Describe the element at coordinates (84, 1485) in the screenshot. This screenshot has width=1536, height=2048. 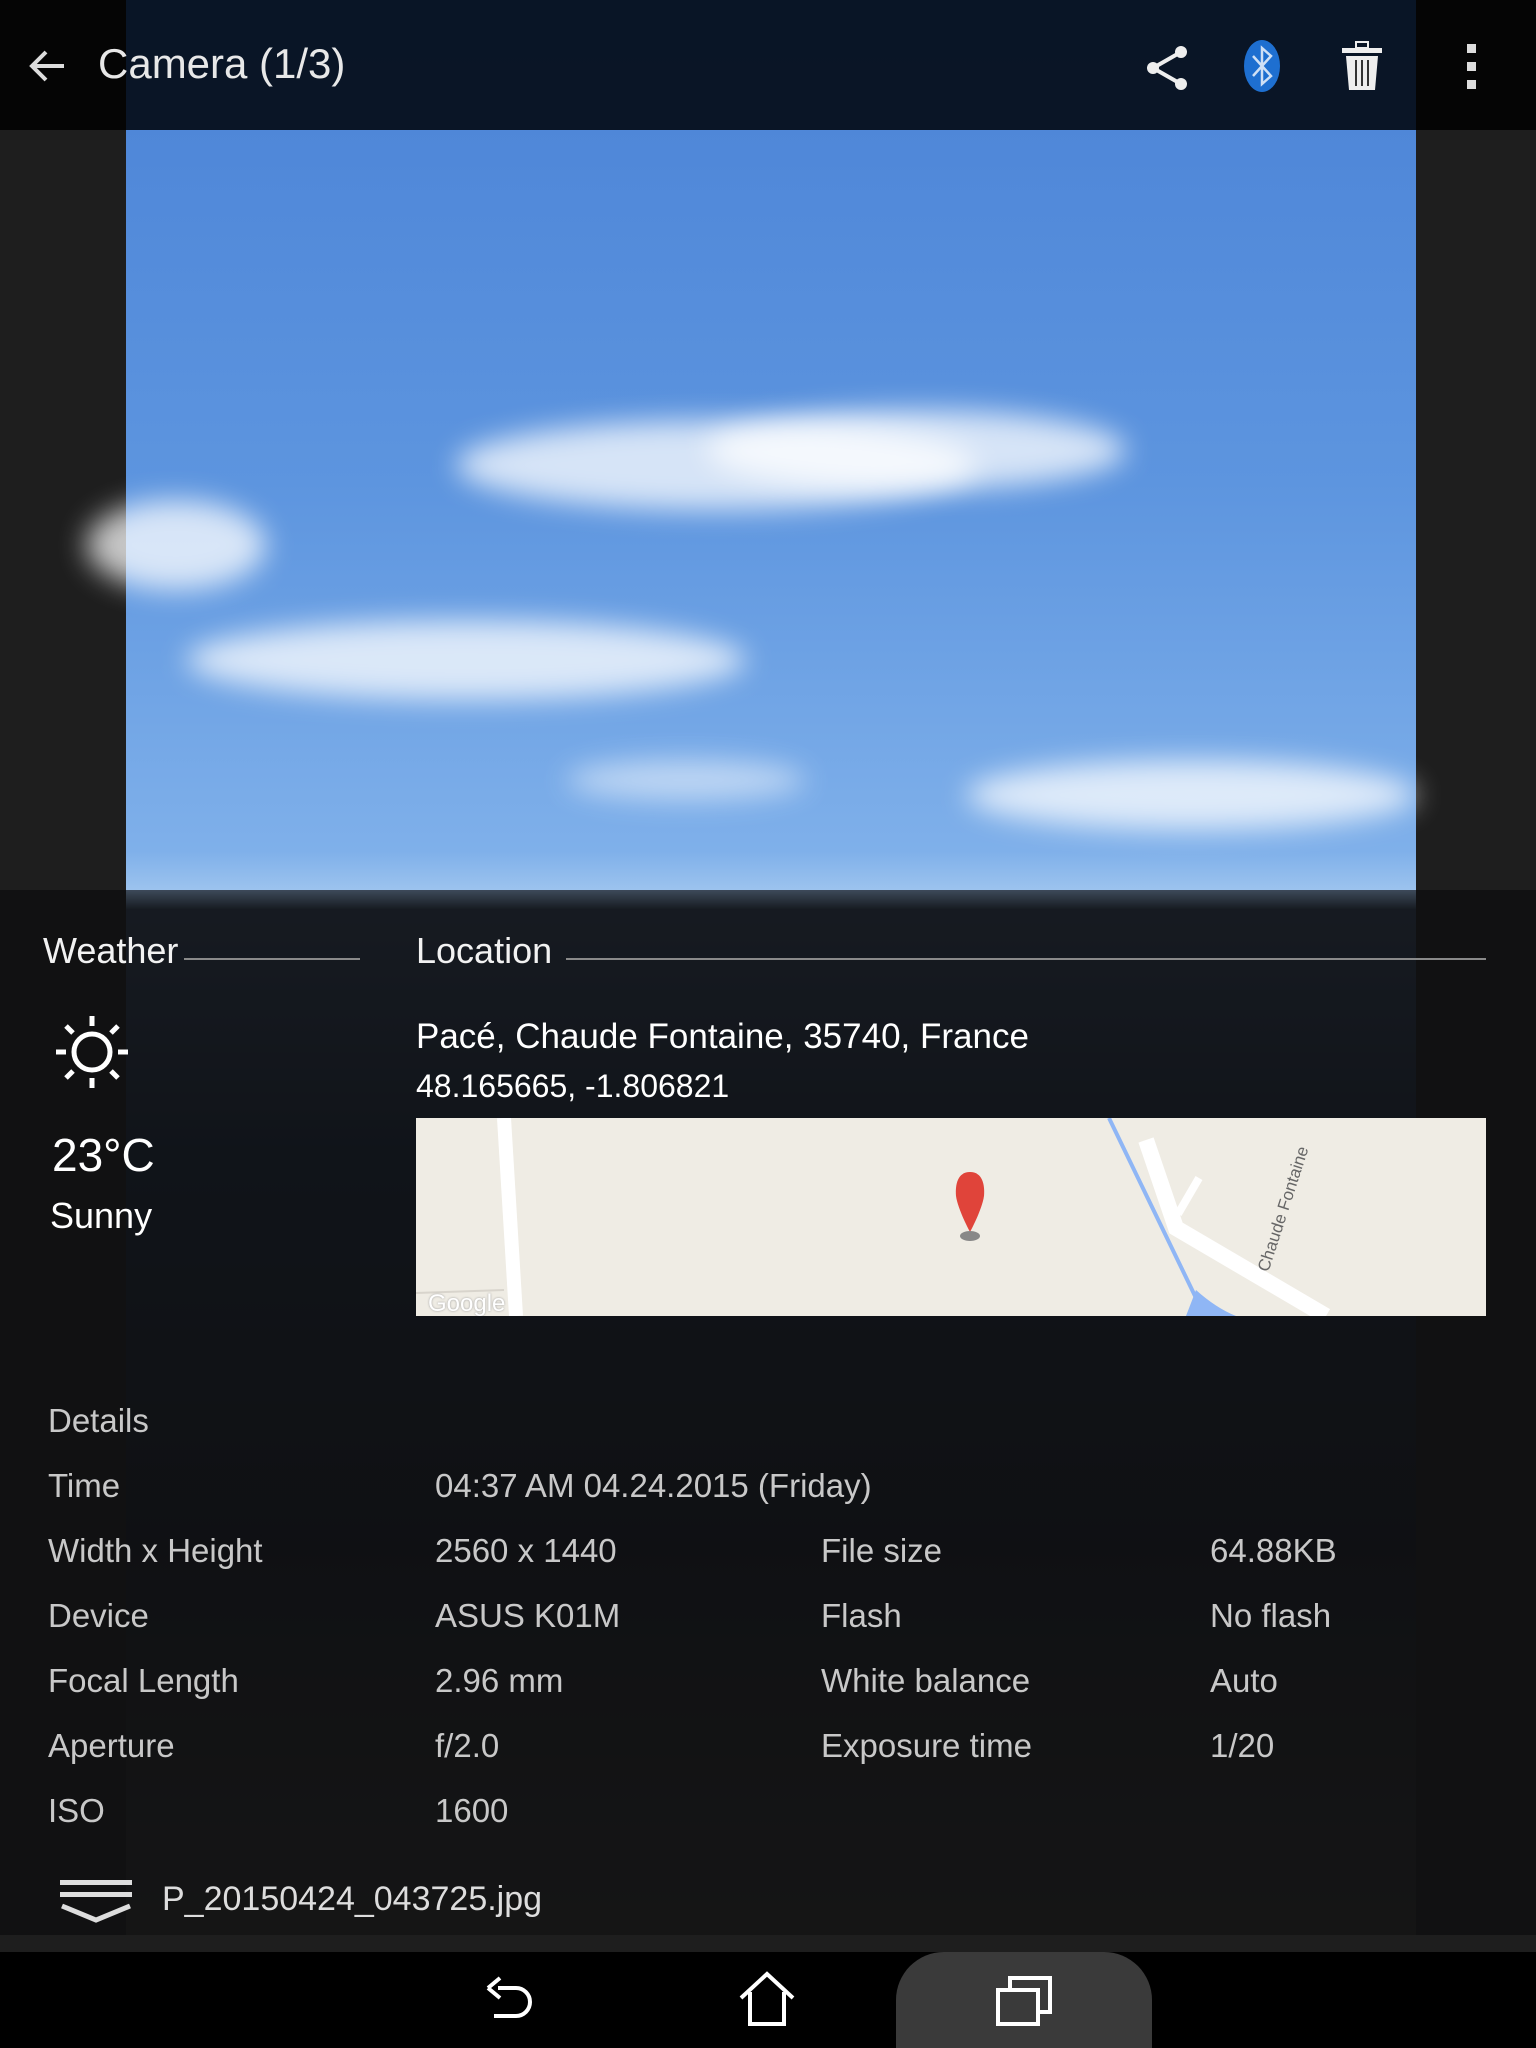
I see `detail-label: Time` at that location.